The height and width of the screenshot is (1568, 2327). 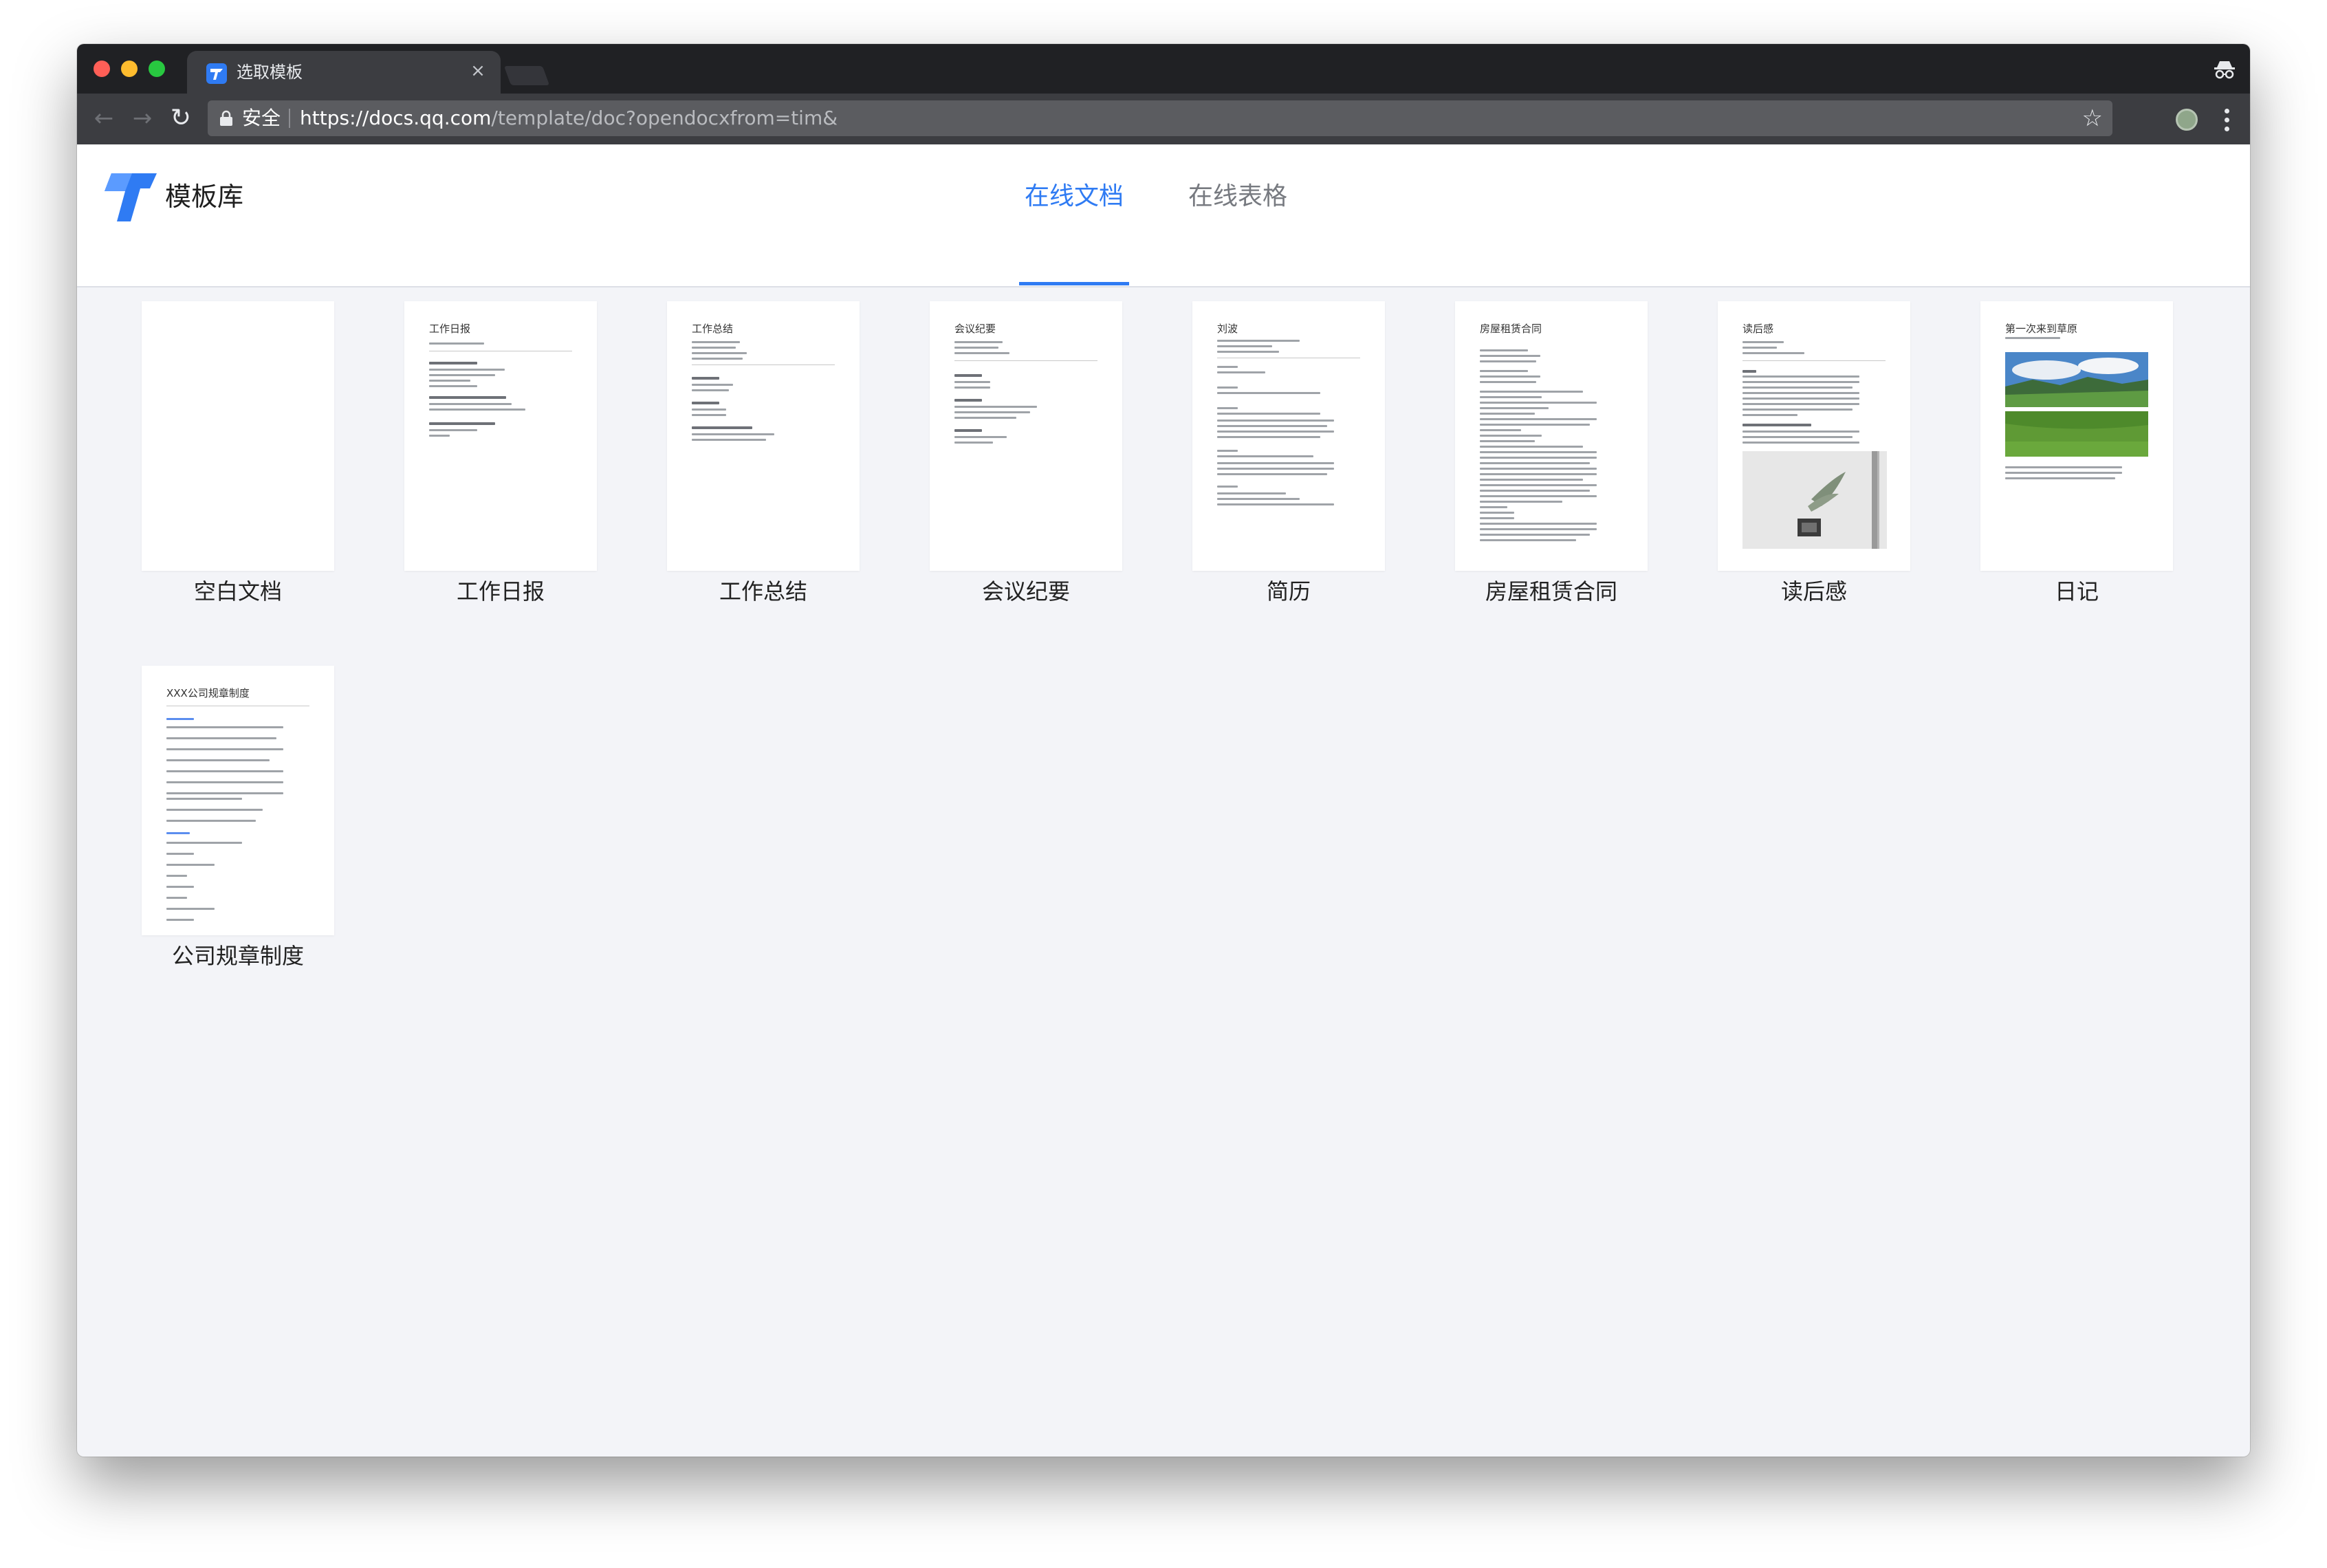 I want to click on address-divider, so click(x=289, y=118).